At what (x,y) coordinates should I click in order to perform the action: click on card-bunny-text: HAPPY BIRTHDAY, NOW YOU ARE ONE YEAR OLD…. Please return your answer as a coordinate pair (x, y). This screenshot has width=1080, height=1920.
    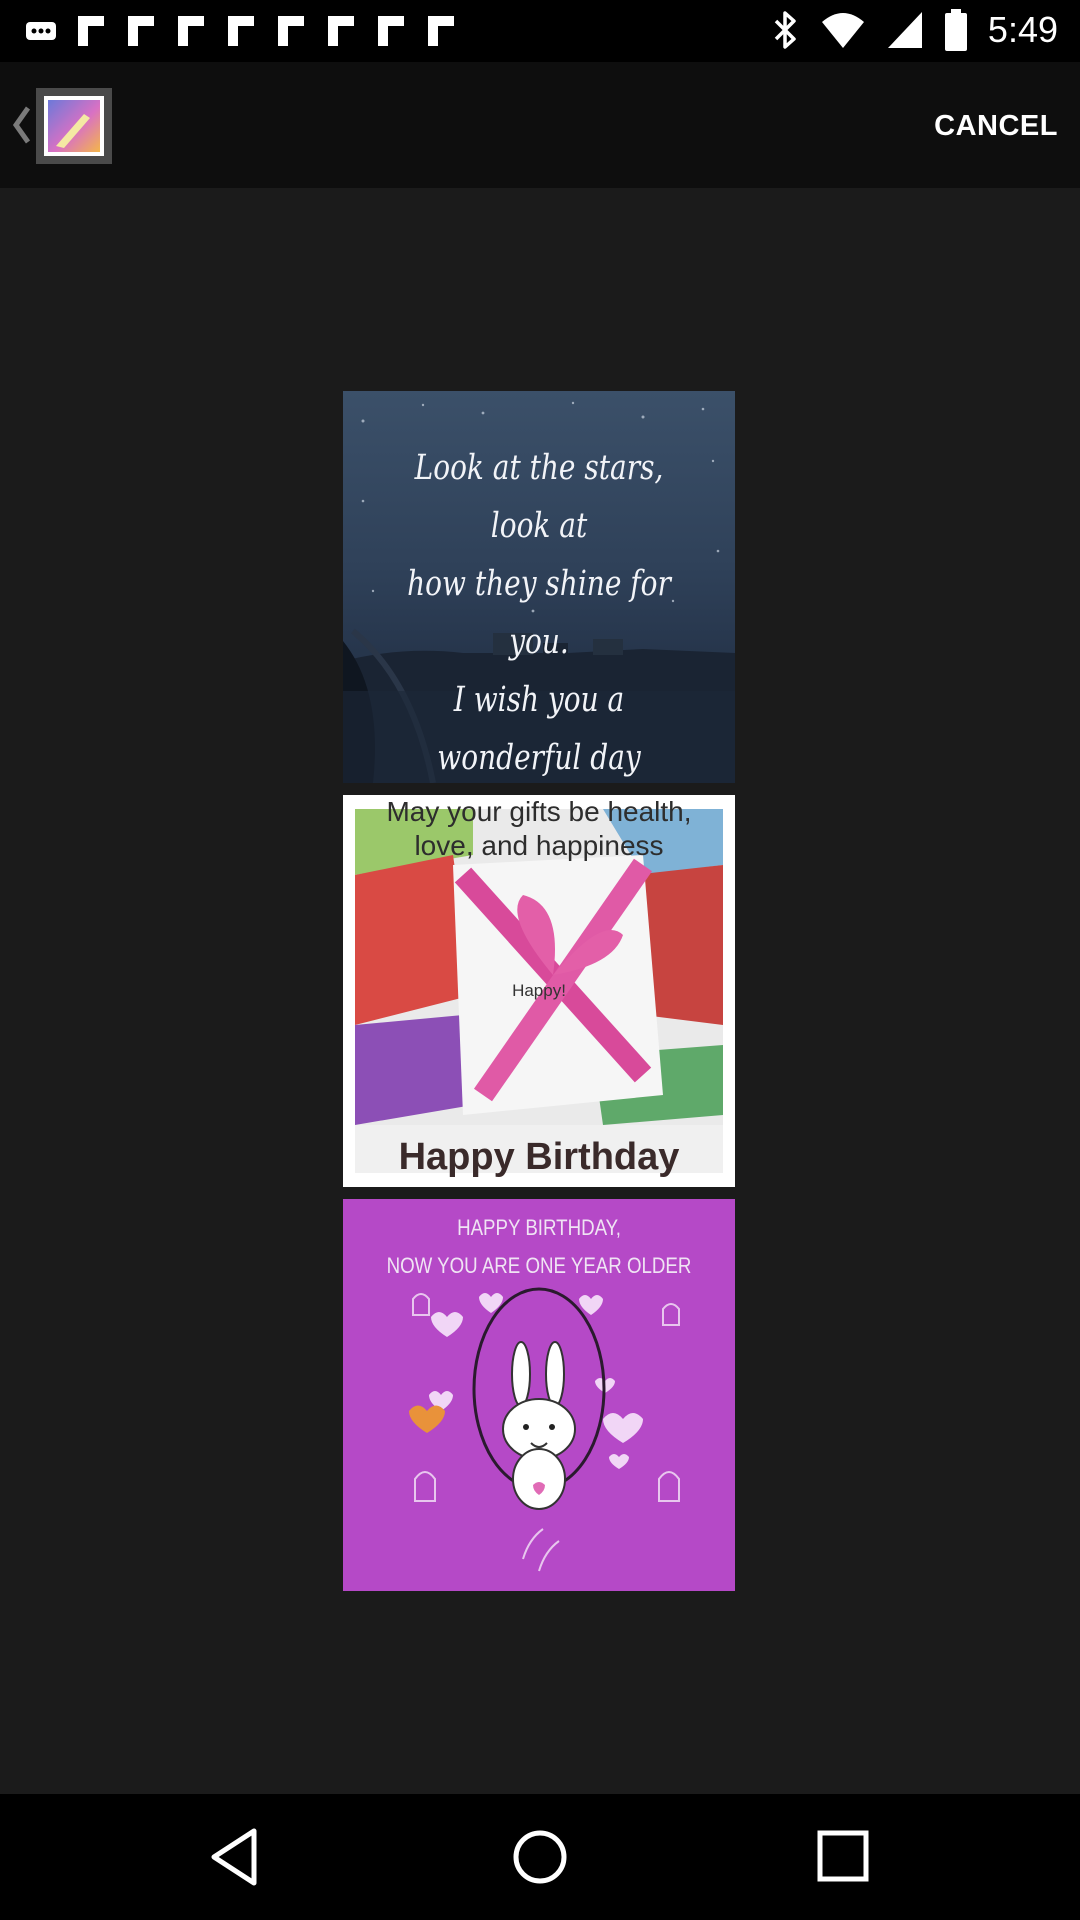
    Looking at the image, I should click on (539, 1246).